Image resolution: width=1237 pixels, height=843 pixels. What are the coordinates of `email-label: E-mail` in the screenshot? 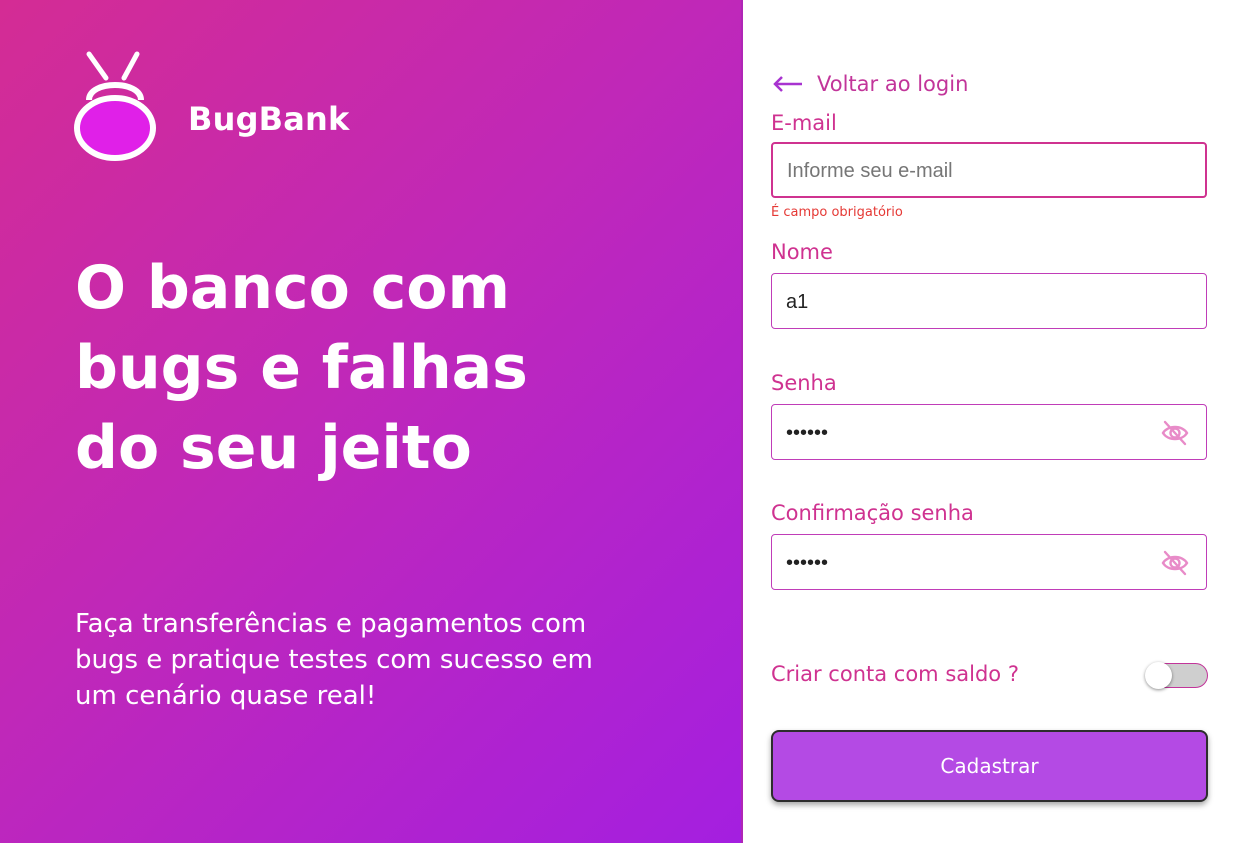 It's located at (804, 123).